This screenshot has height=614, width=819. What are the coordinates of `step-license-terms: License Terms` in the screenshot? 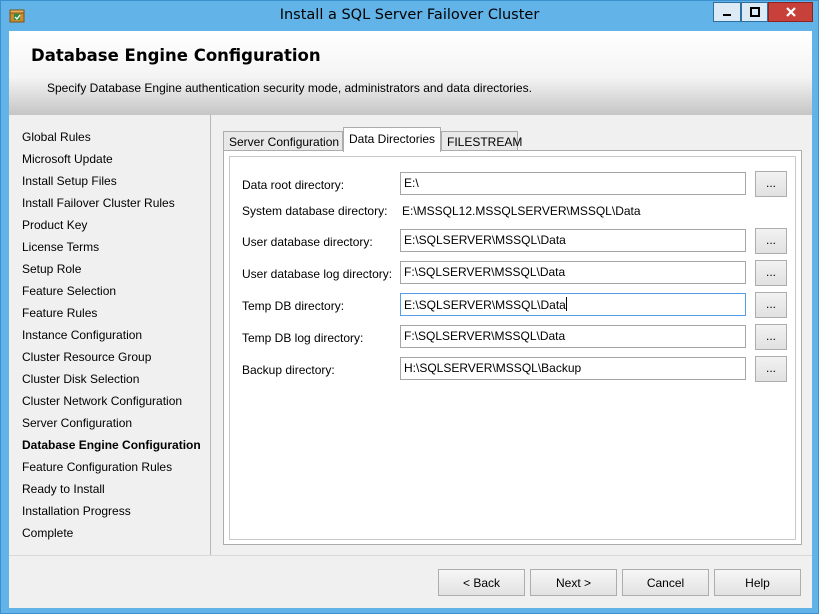 It's located at (60, 247).